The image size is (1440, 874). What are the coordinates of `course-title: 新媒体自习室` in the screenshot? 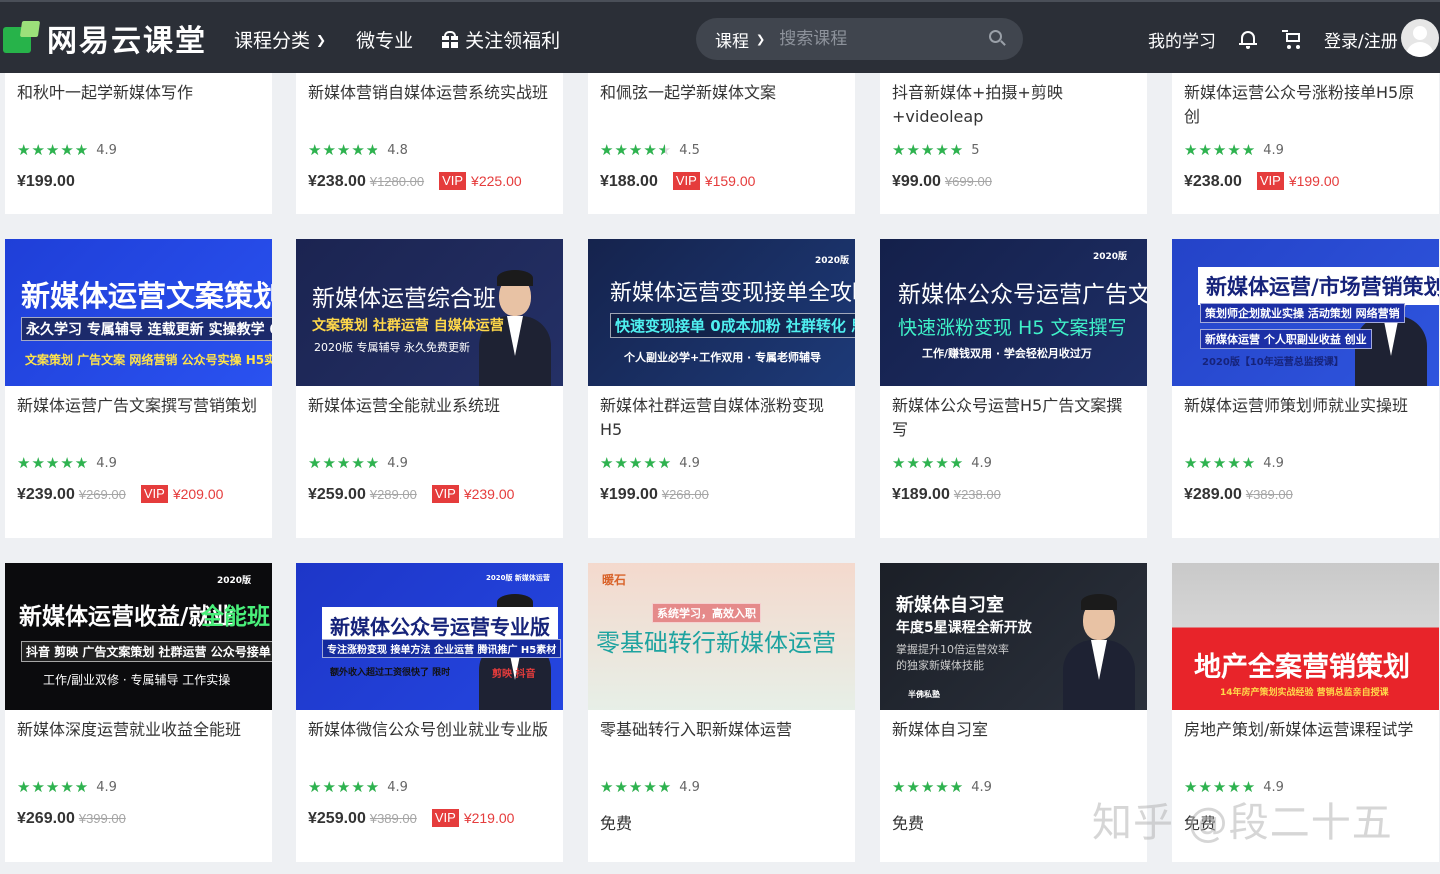 It's located at (1012, 730).